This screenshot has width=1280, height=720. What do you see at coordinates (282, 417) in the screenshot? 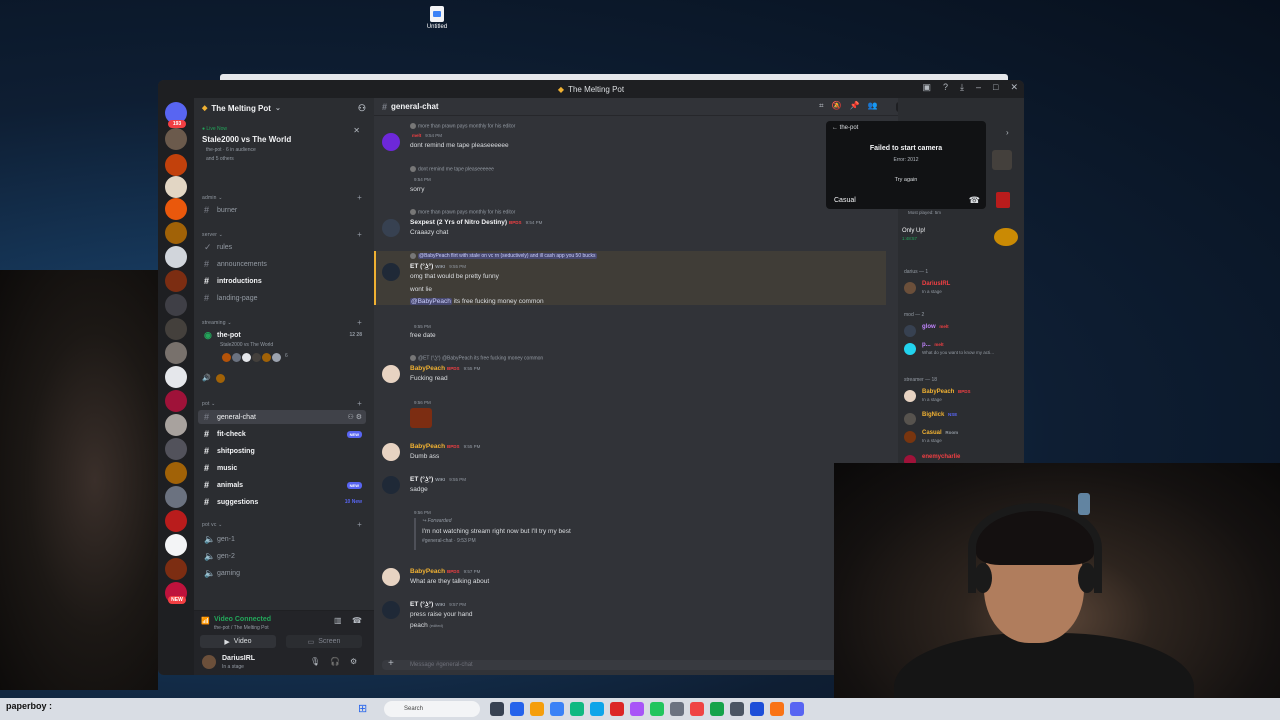
I see `channel-general-chat: # general-chat ⚇ ⚙` at bounding box center [282, 417].